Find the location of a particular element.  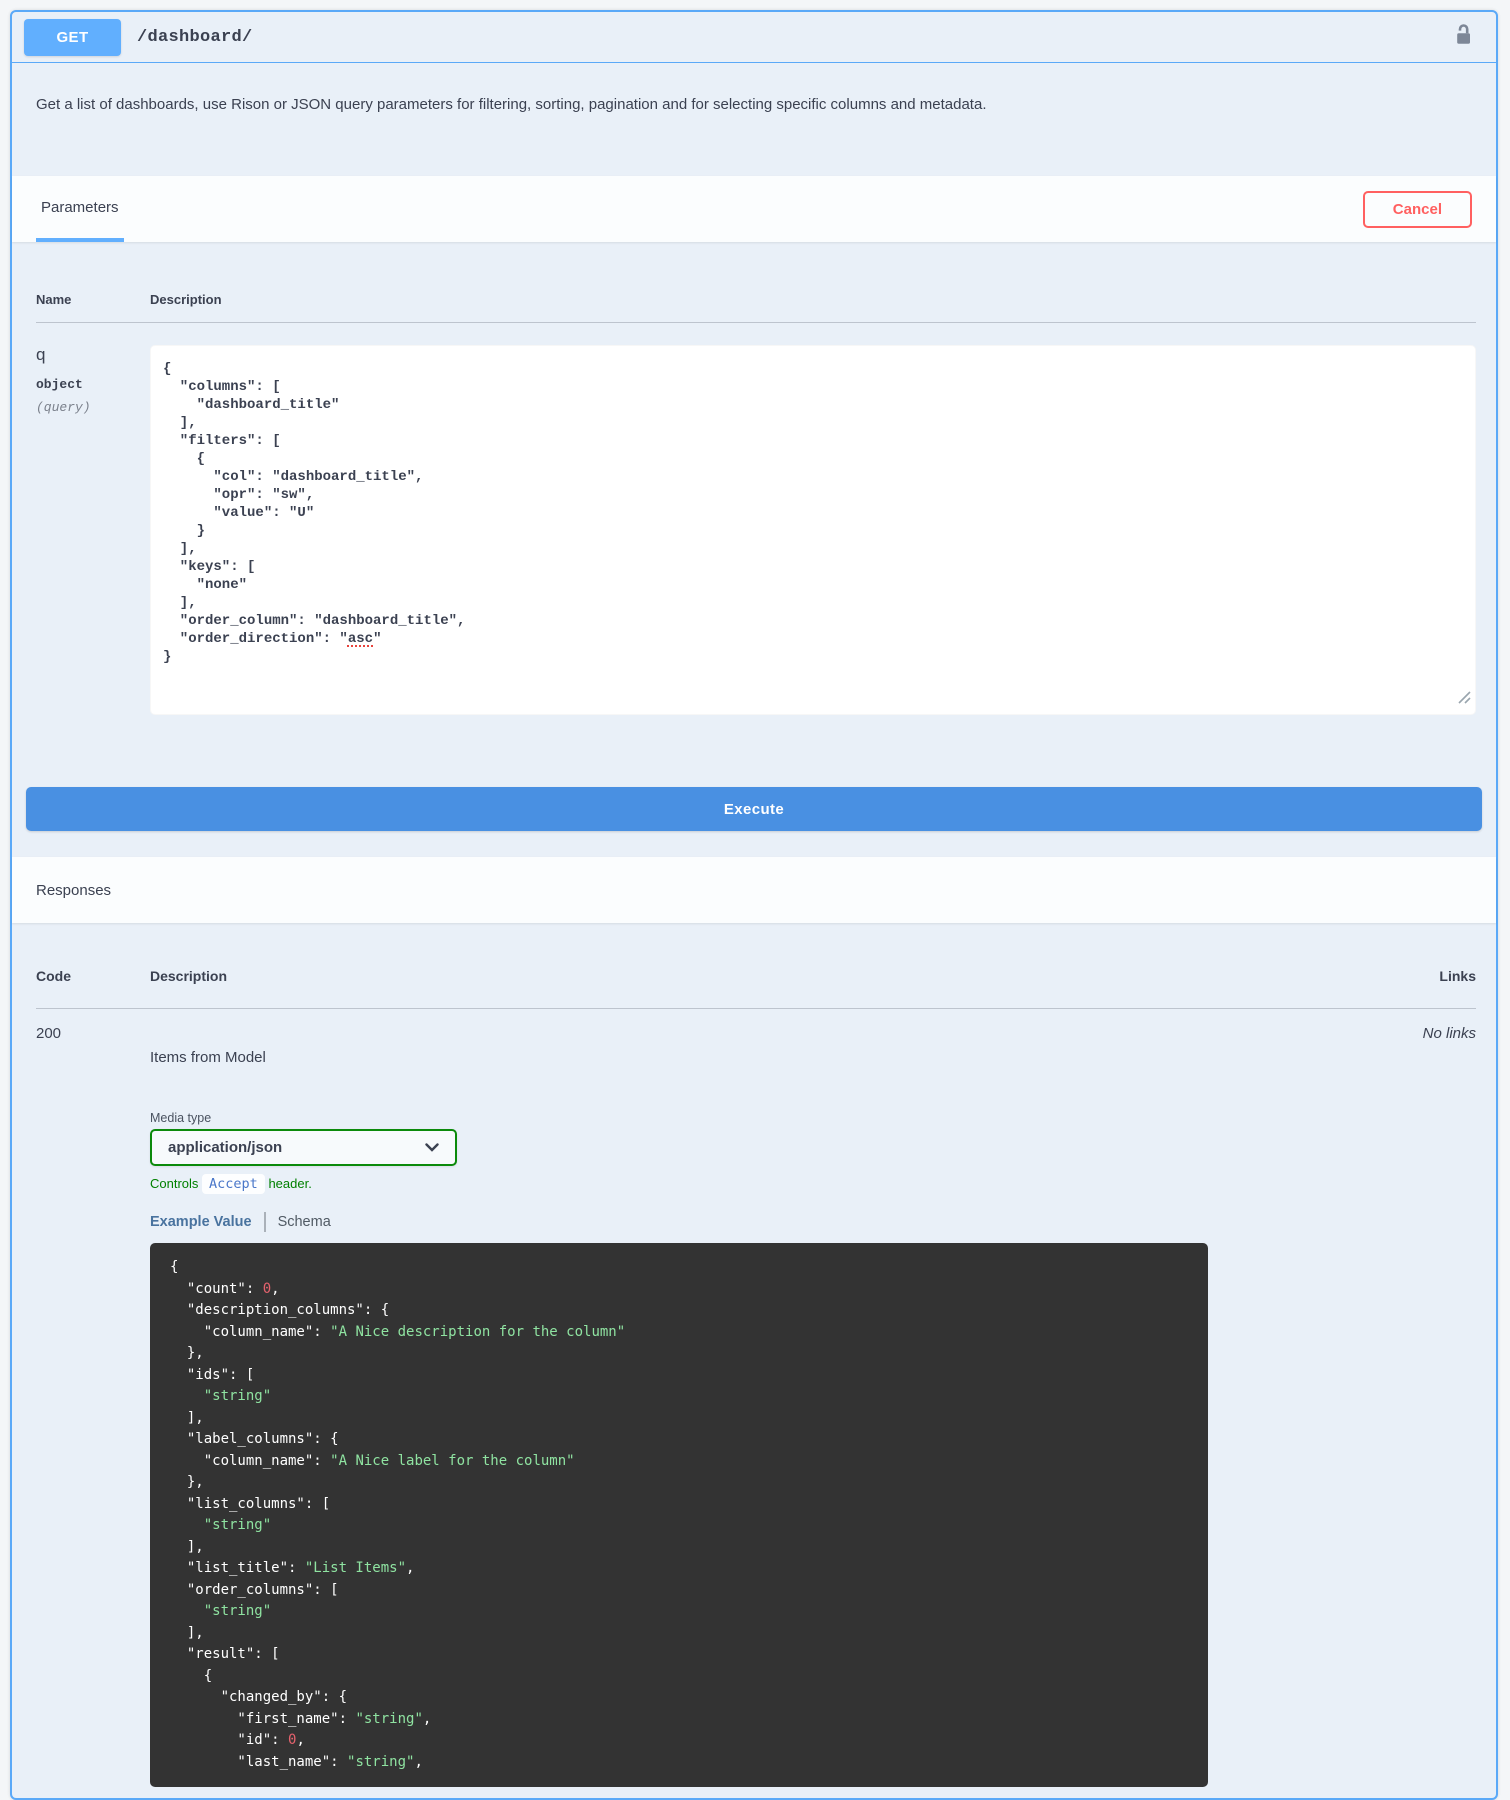

execute-button: Execute is located at coordinates (754, 809).